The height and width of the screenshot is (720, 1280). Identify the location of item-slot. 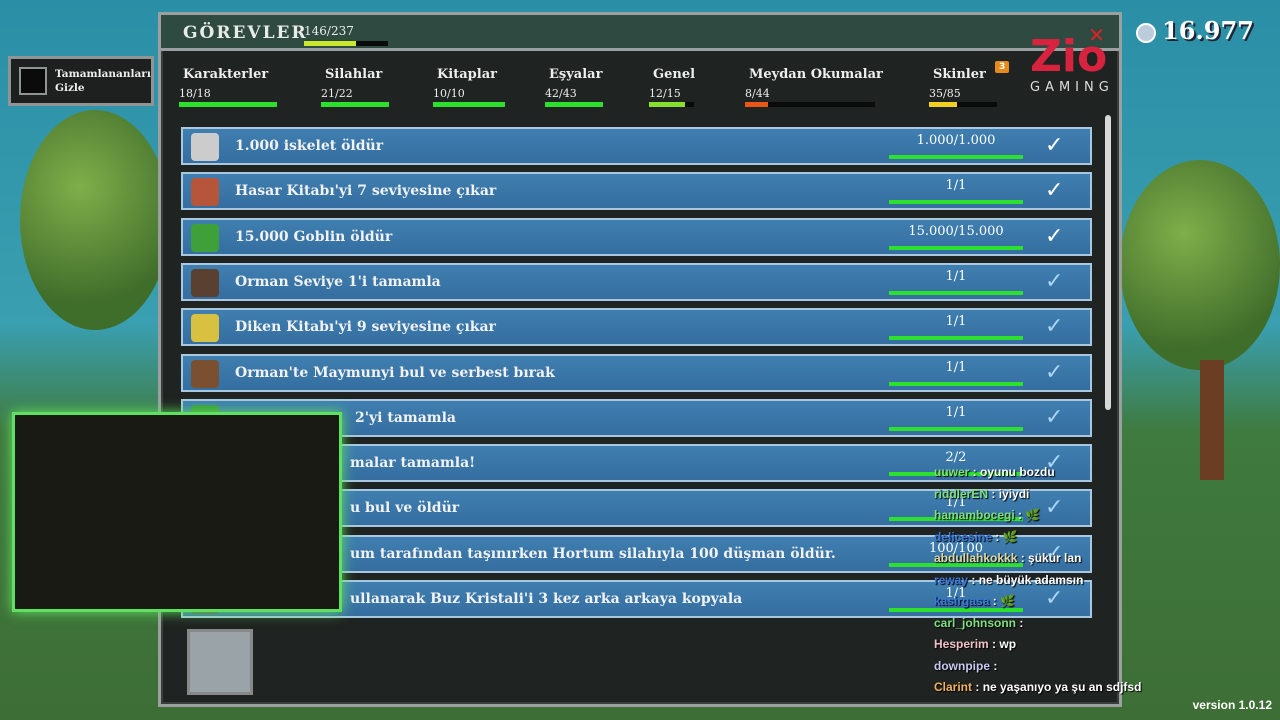
(220, 662).